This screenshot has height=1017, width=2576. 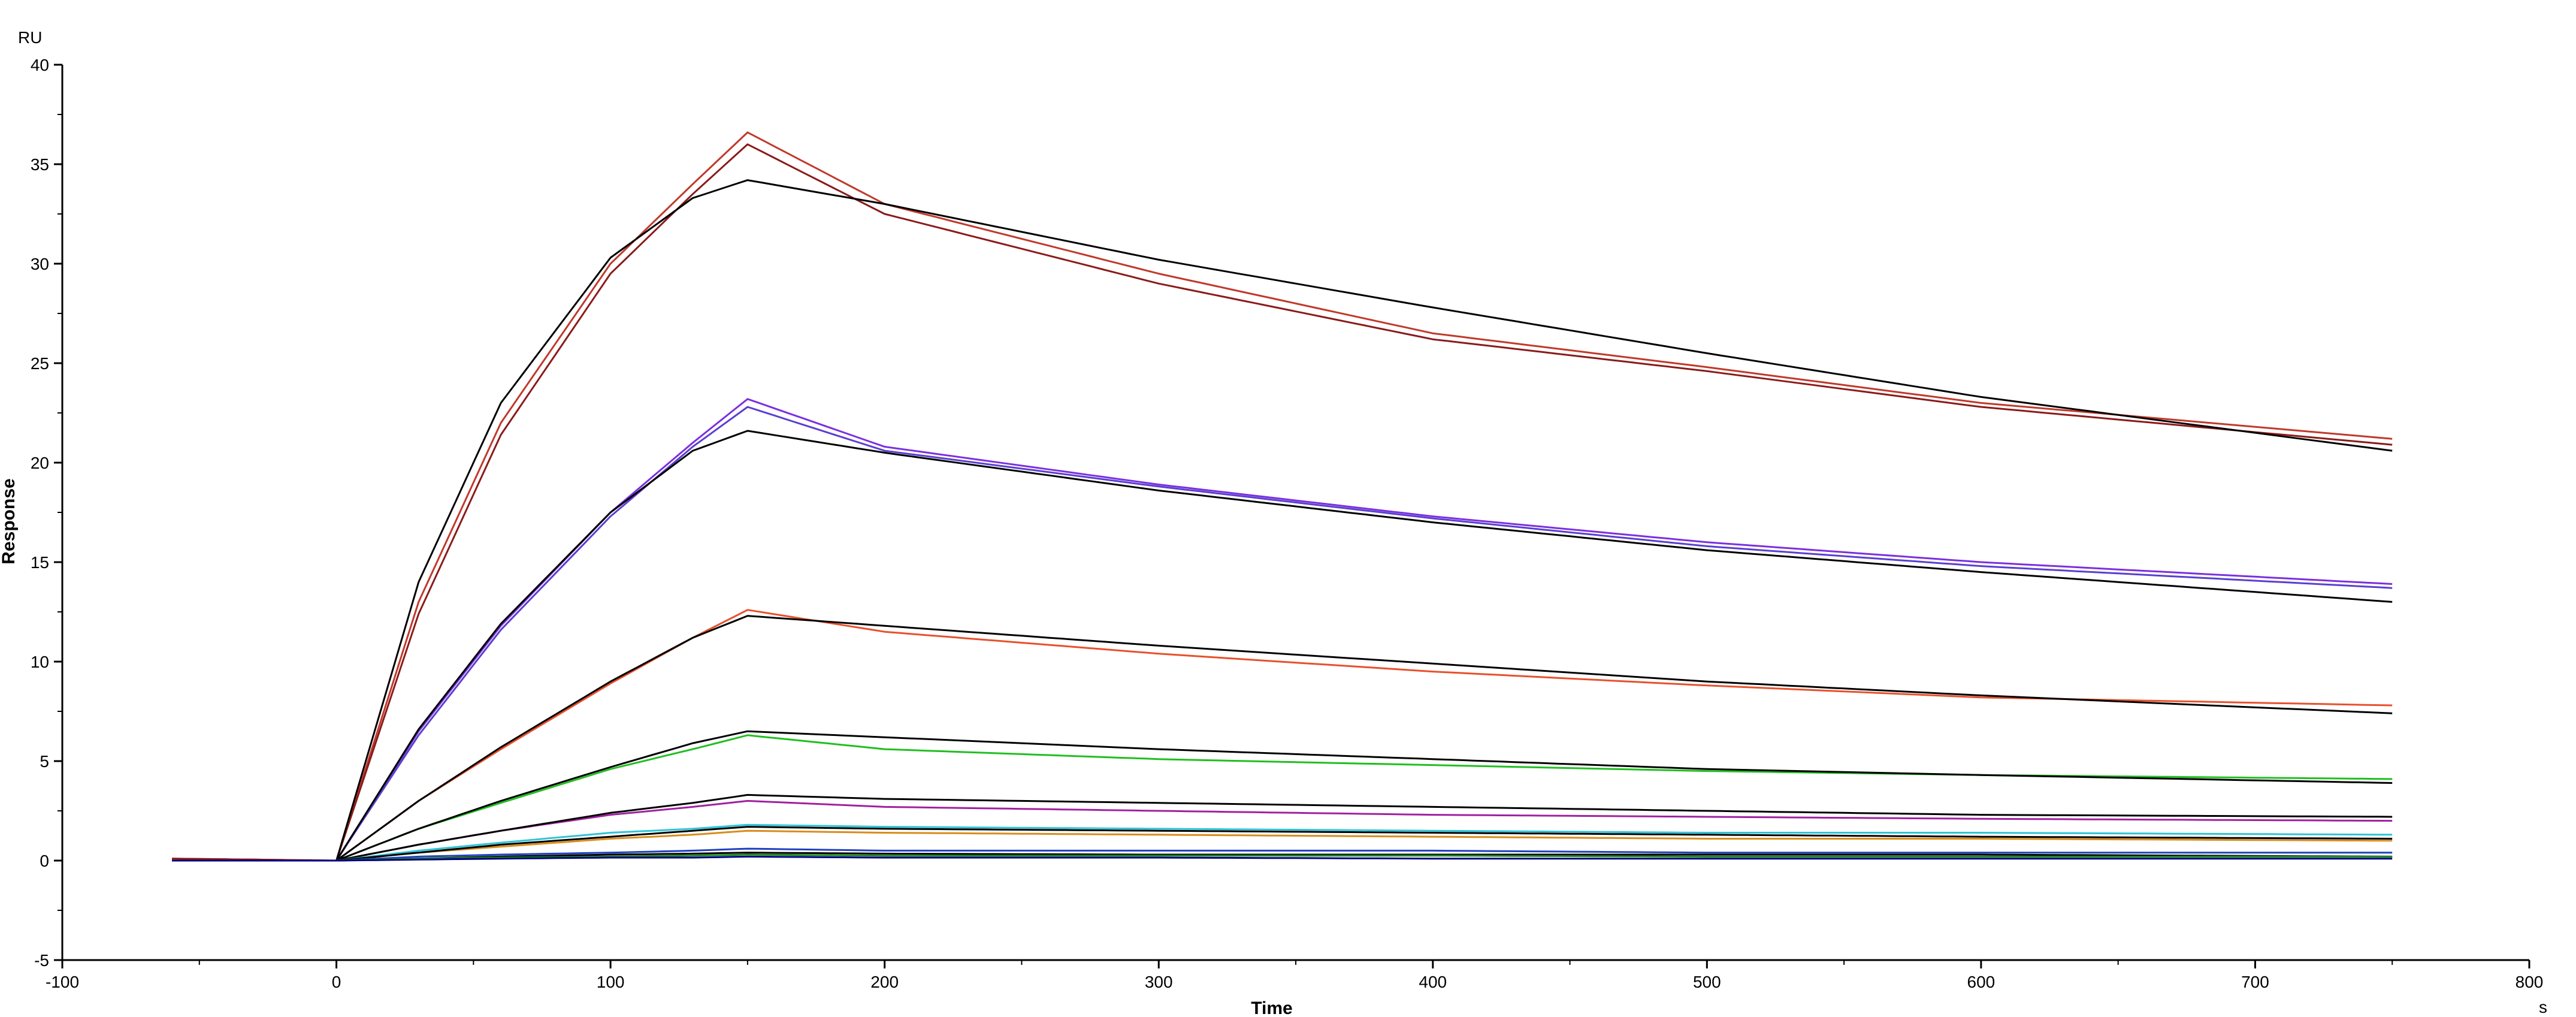 I want to click on y-tick-label: 30, so click(x=40, y=264).